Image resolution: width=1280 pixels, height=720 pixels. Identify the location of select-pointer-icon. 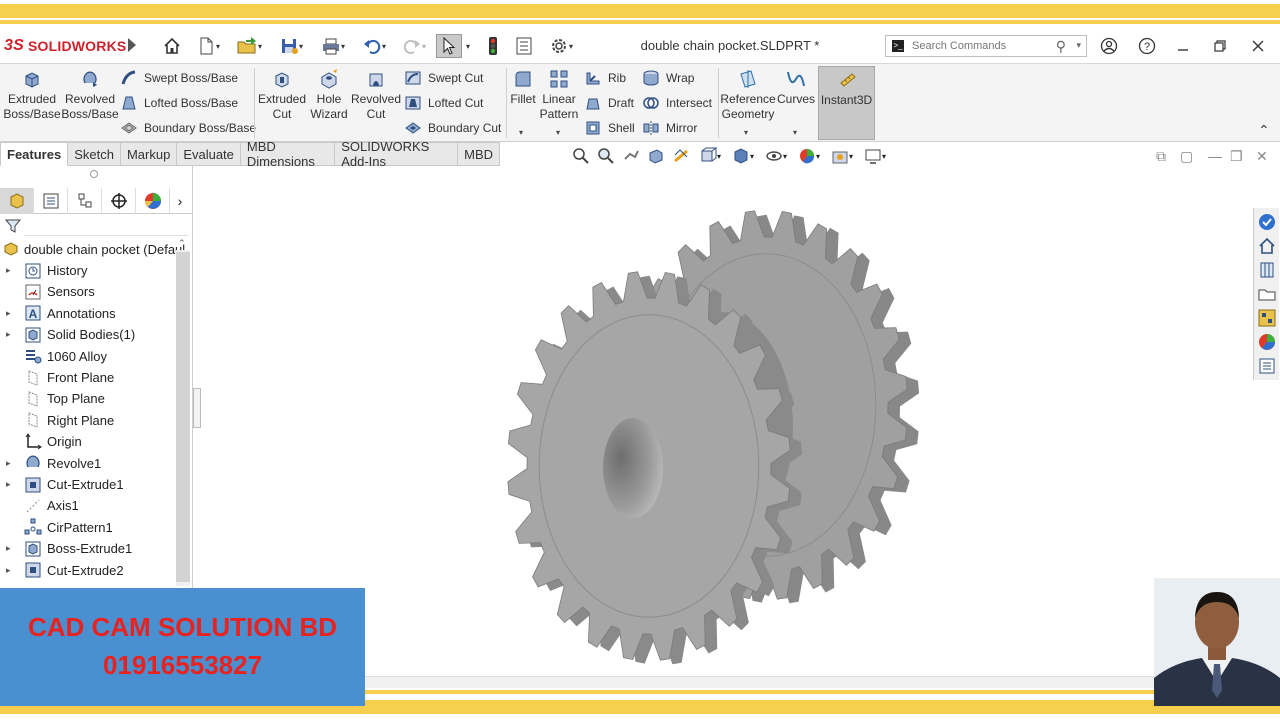
(449, 46).